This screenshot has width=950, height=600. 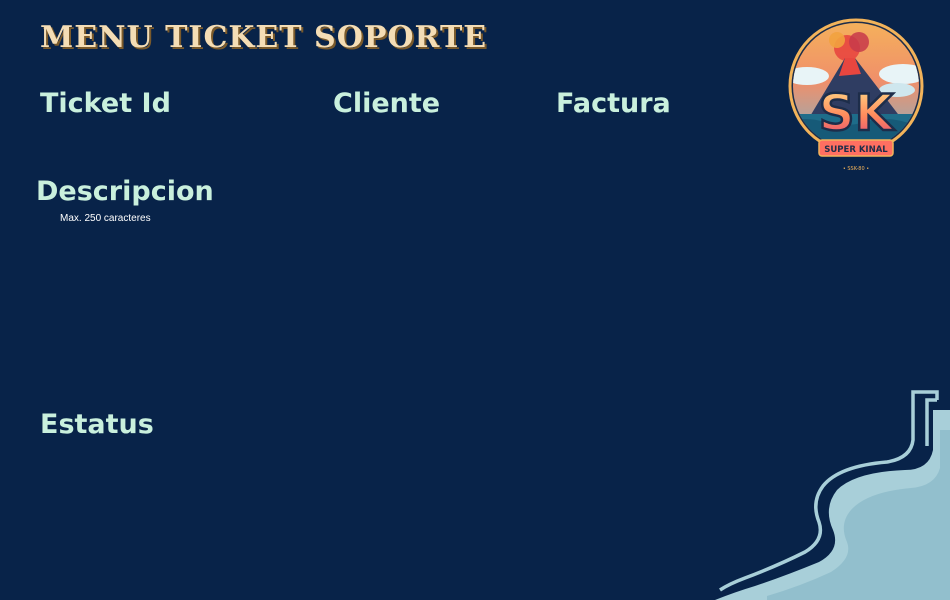 I want to click on page-title: MENU TICKET SOPORTE, so click(x=264, y=37).